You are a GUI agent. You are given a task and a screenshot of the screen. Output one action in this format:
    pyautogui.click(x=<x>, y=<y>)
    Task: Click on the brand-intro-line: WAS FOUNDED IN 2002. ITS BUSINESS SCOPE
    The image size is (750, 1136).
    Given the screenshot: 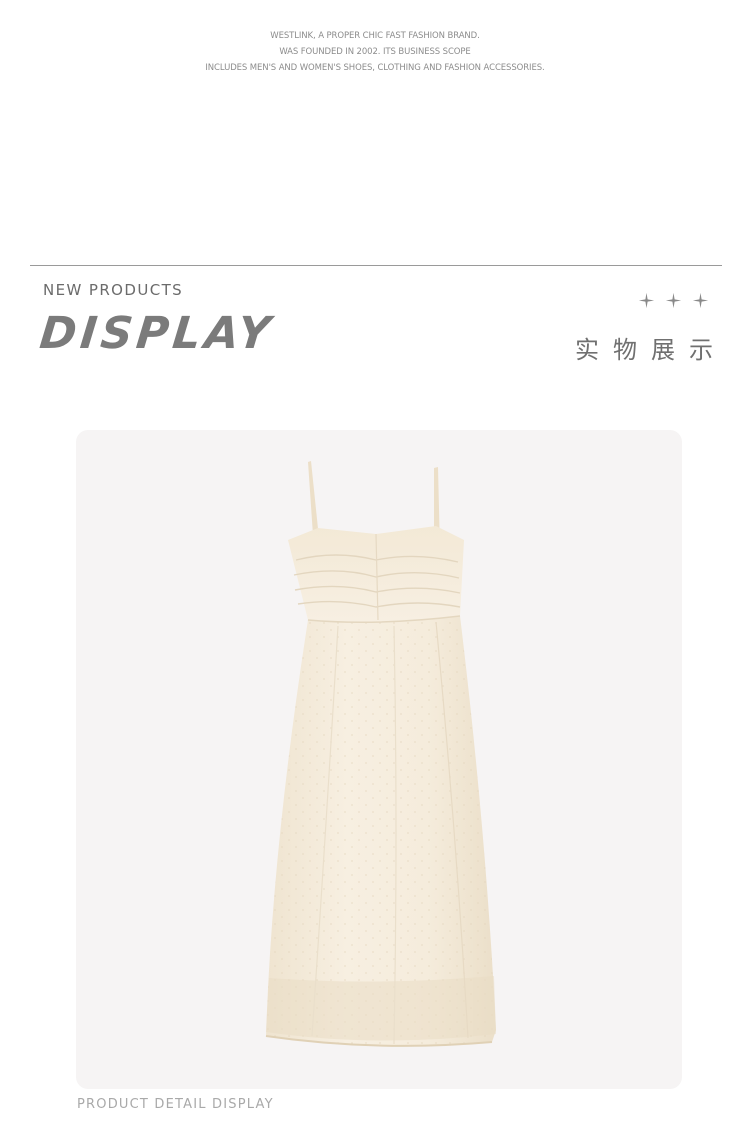 What is the action you would take?
    pyautogui.click(x=375, y=52)
    